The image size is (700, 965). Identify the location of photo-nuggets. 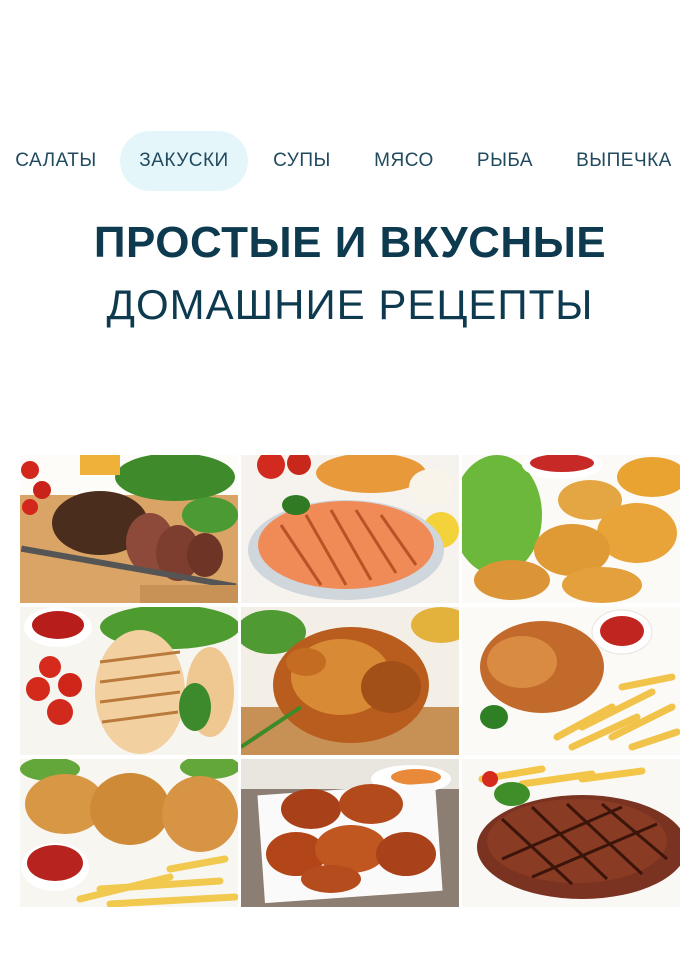
(571, 529).